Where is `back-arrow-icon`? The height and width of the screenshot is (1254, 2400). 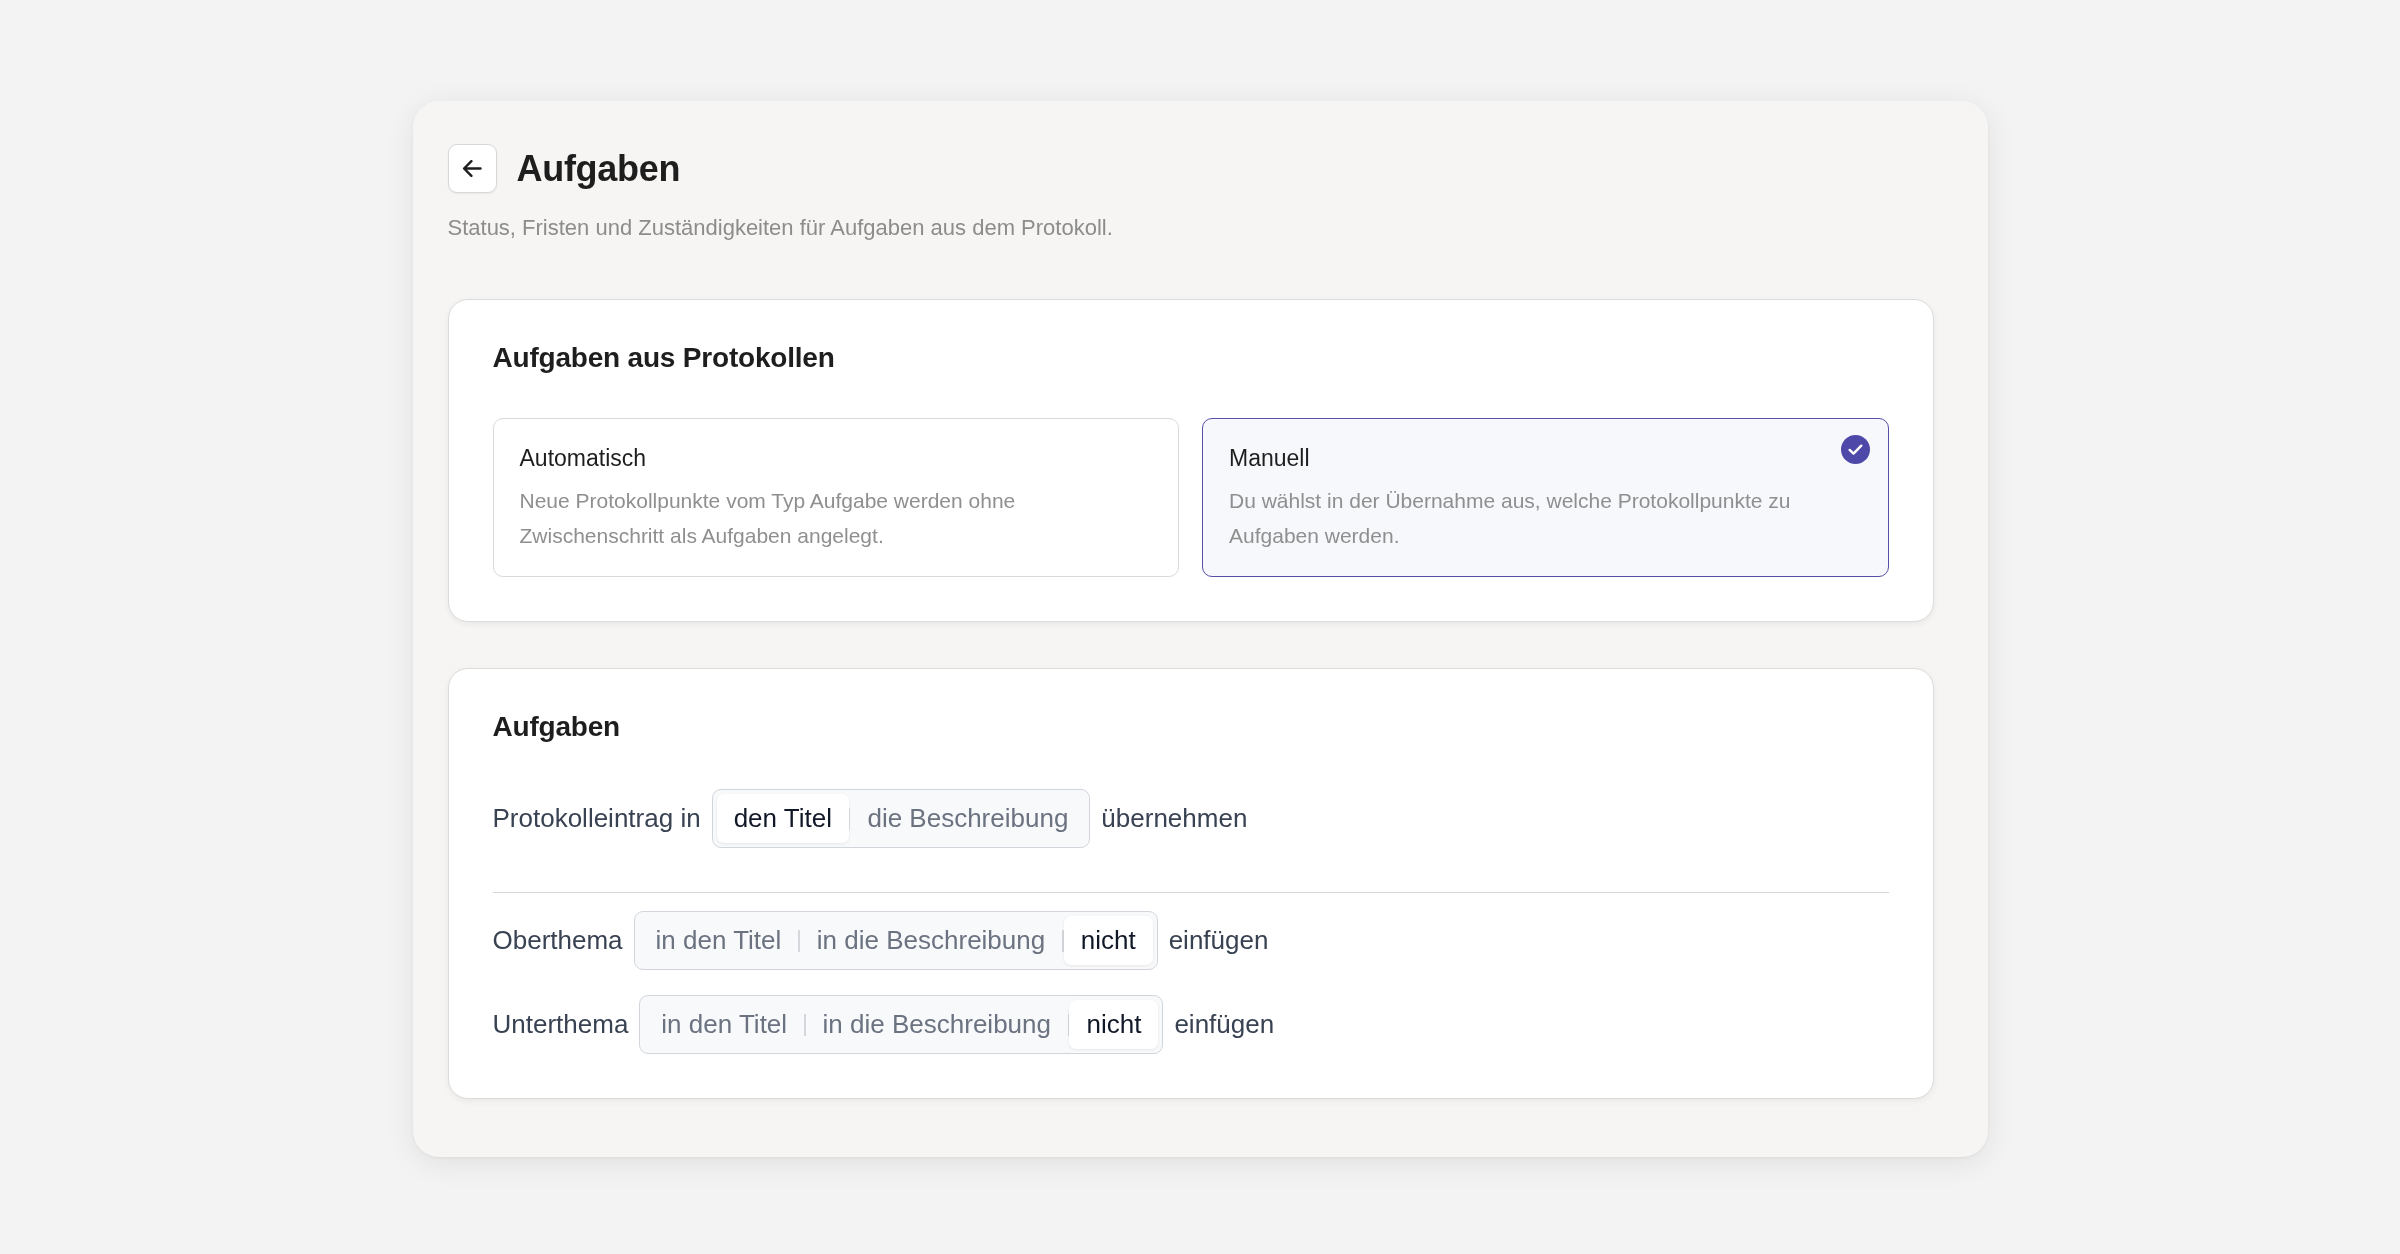
back-arrow-icon is located at coordinates (472, 168).